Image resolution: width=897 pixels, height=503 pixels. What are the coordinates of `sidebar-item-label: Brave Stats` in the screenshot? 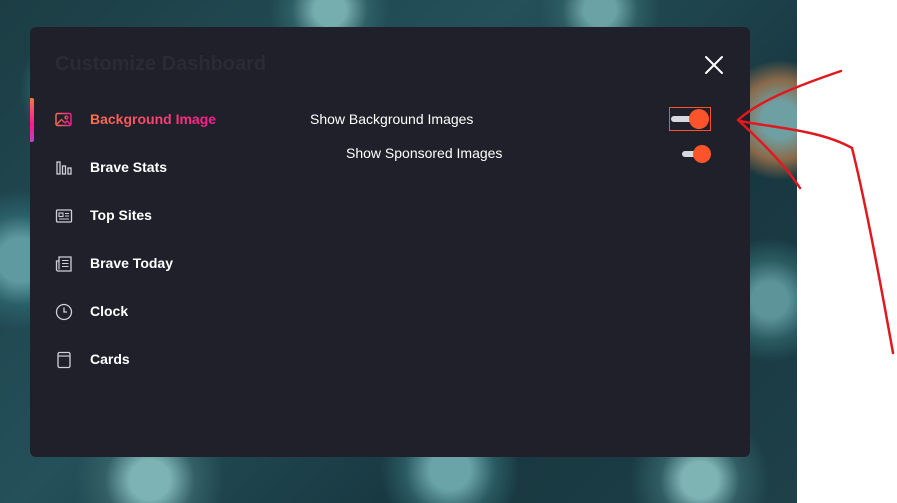 It's located at (129, 167).